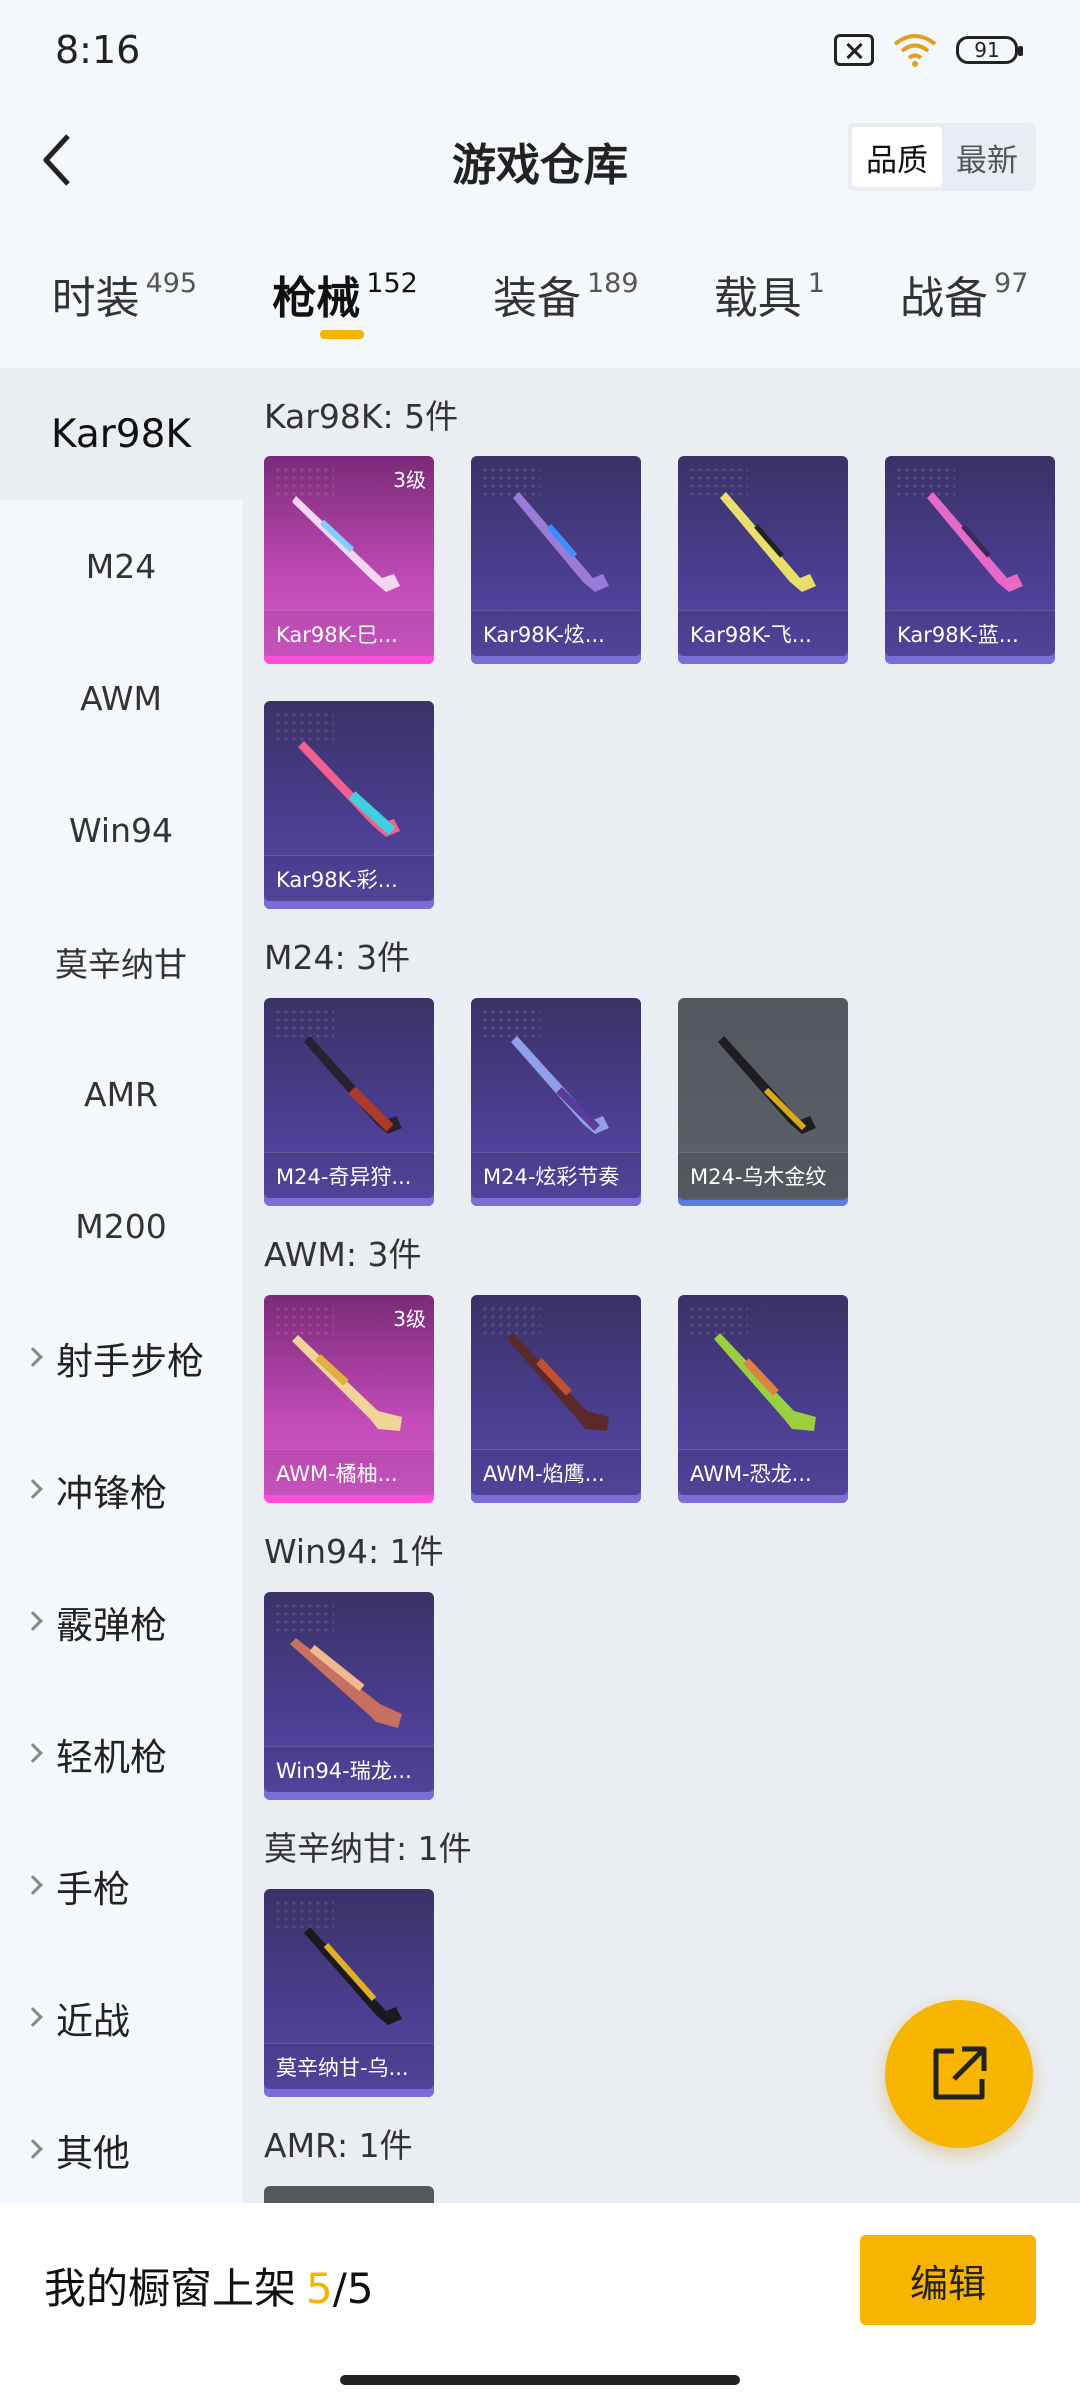  Describe the element at coordinates (121, 566) in the screenshot. I see `sidebar-item-m24: M24` at that location.